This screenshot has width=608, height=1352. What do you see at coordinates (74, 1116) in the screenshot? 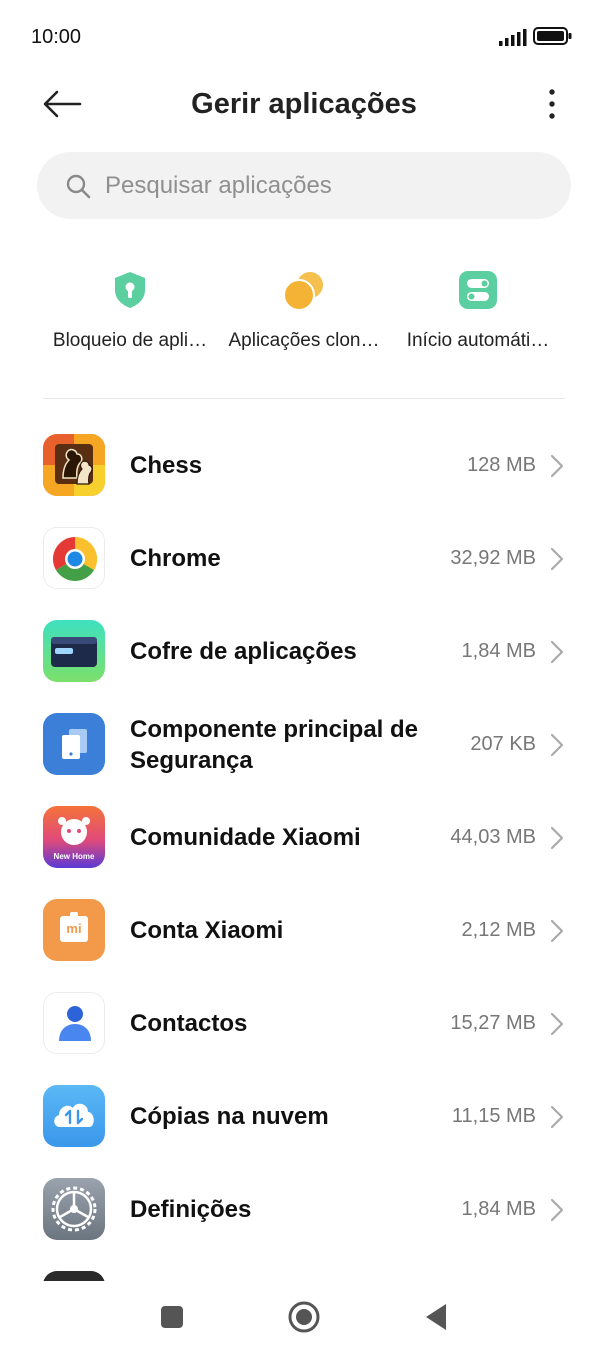
I see `cloud-backup-icon` at bounding box center [74, 1116].